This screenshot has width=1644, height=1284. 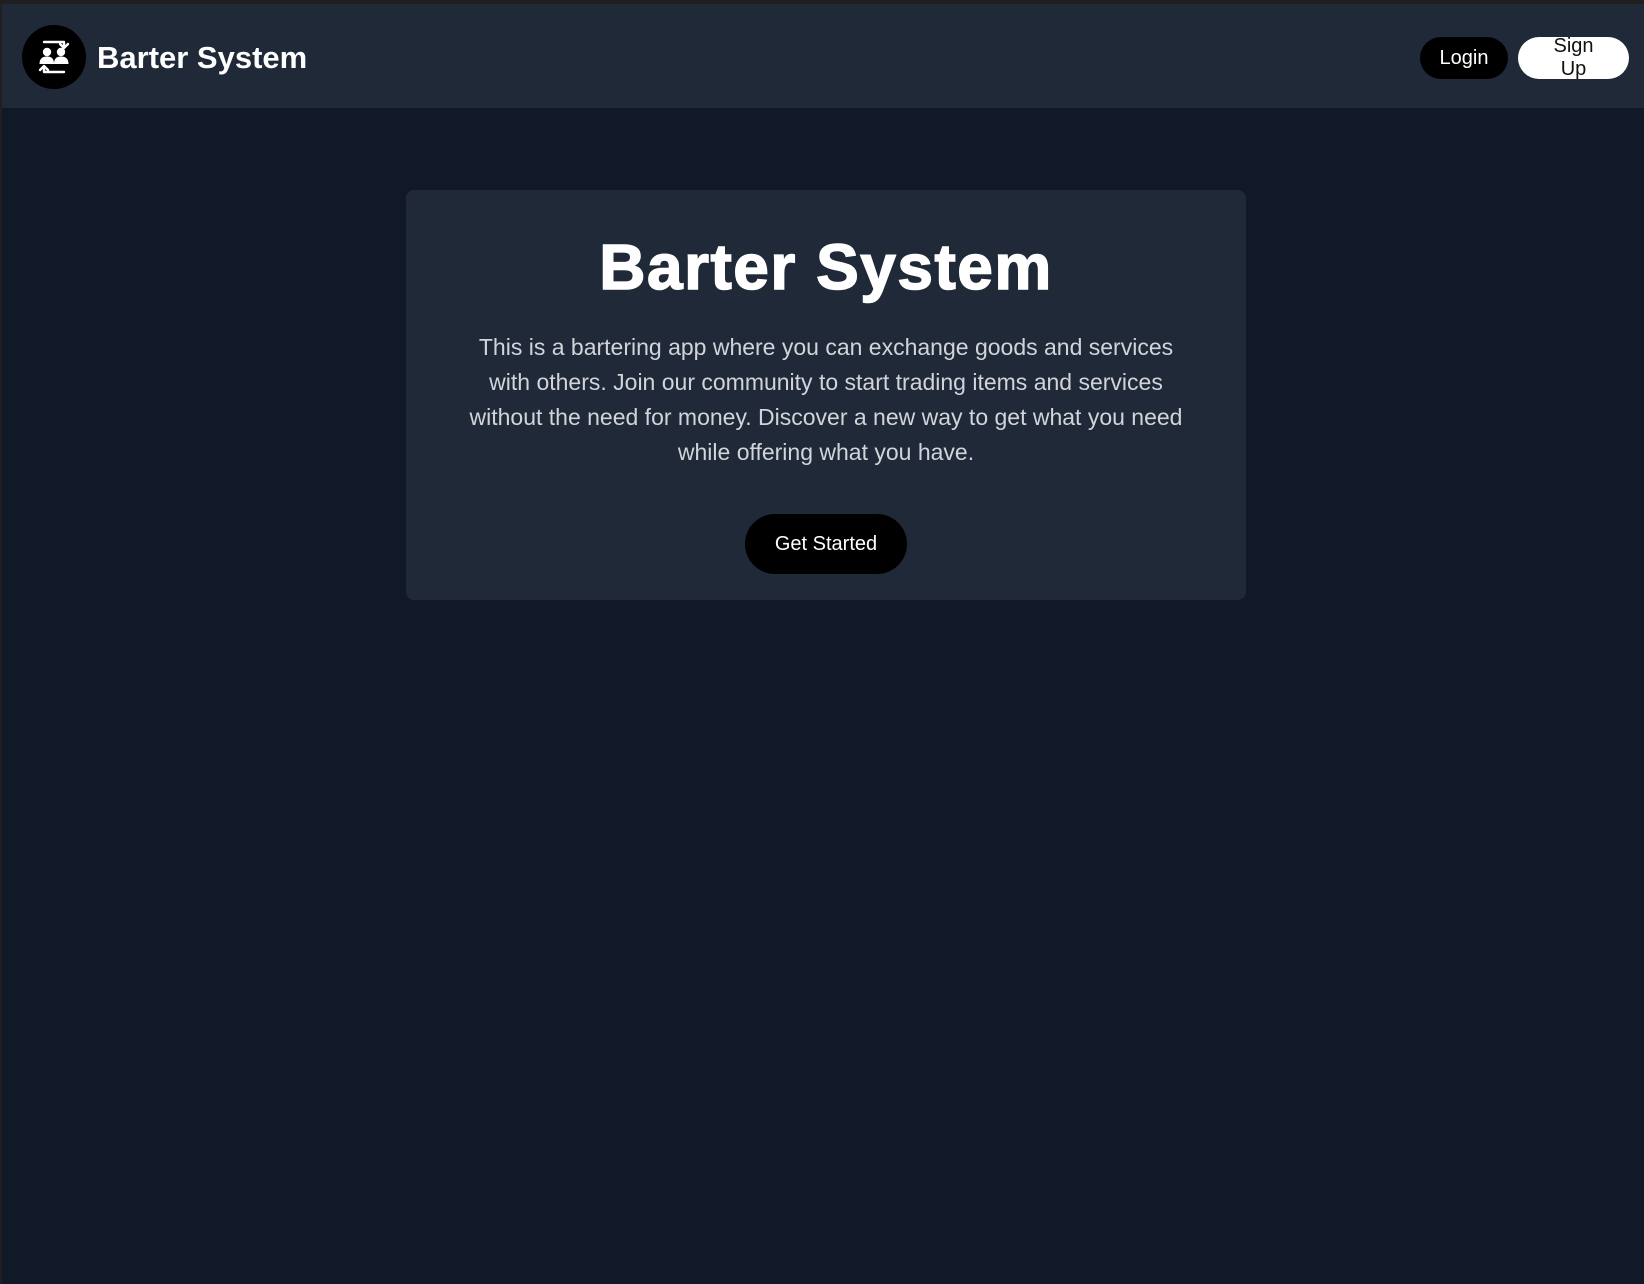 I want to click on brand: Barter System, so click(x=164, y=57).